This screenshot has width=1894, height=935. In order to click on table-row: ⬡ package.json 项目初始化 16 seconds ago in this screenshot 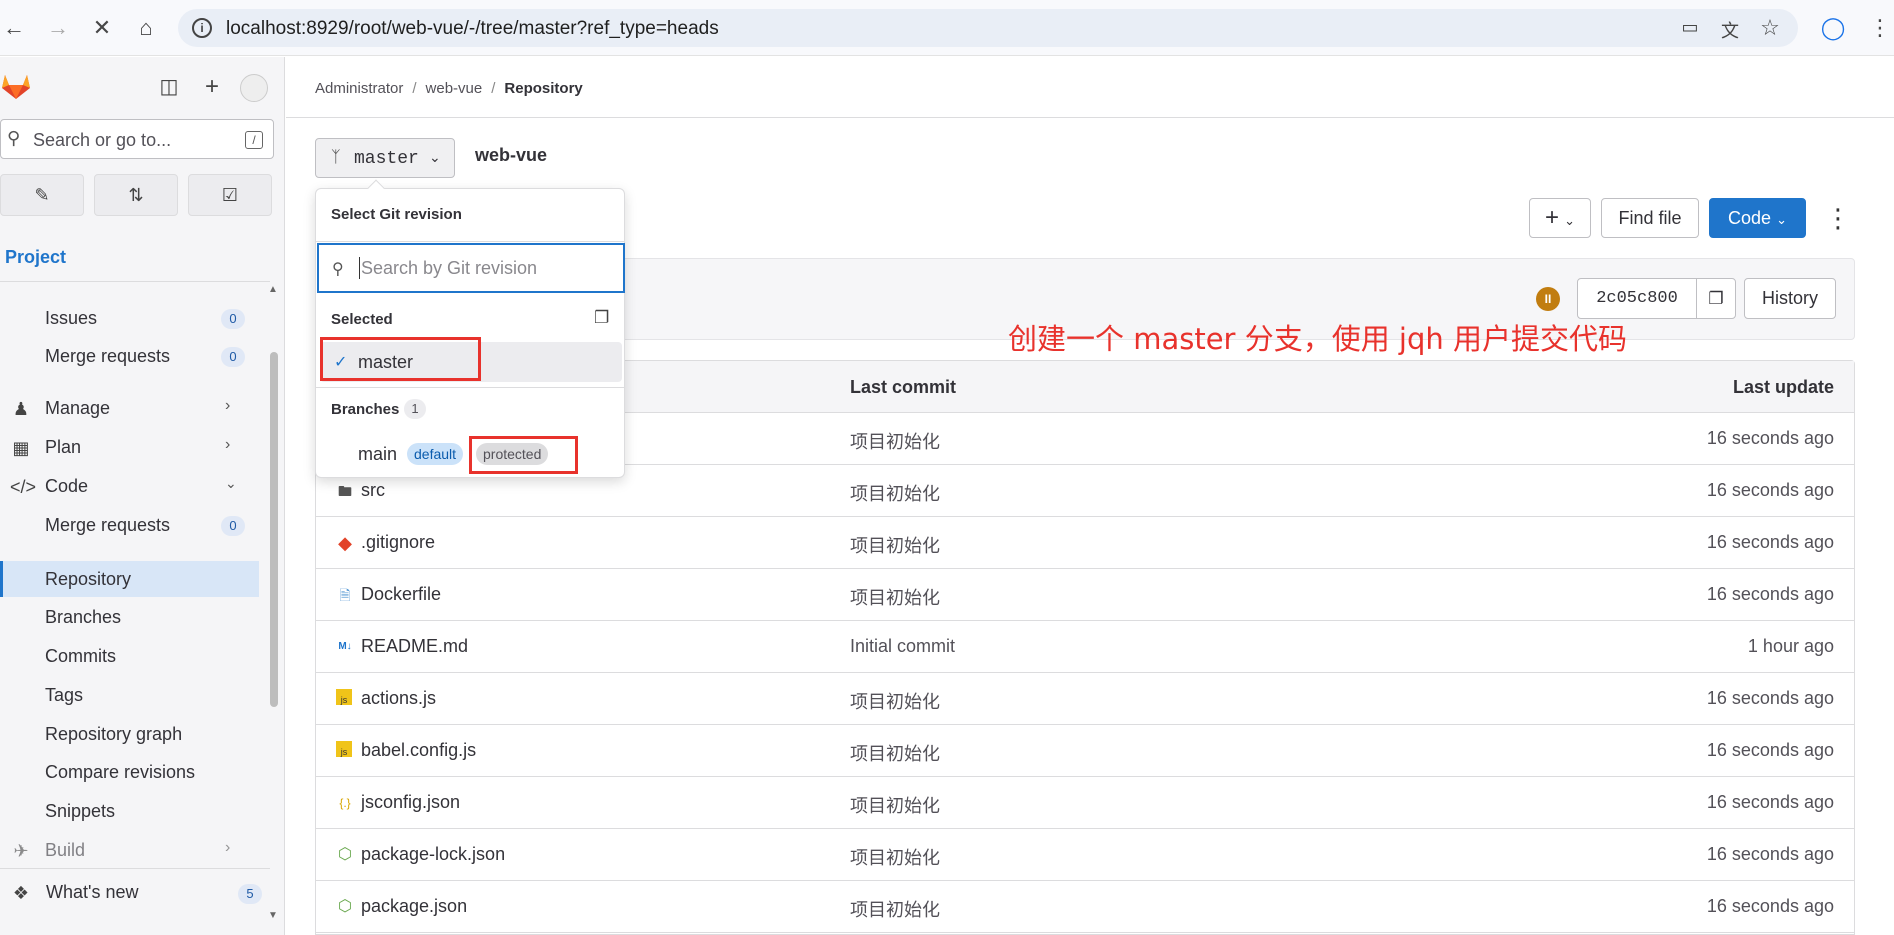, I will do `click(1085, 907)`.